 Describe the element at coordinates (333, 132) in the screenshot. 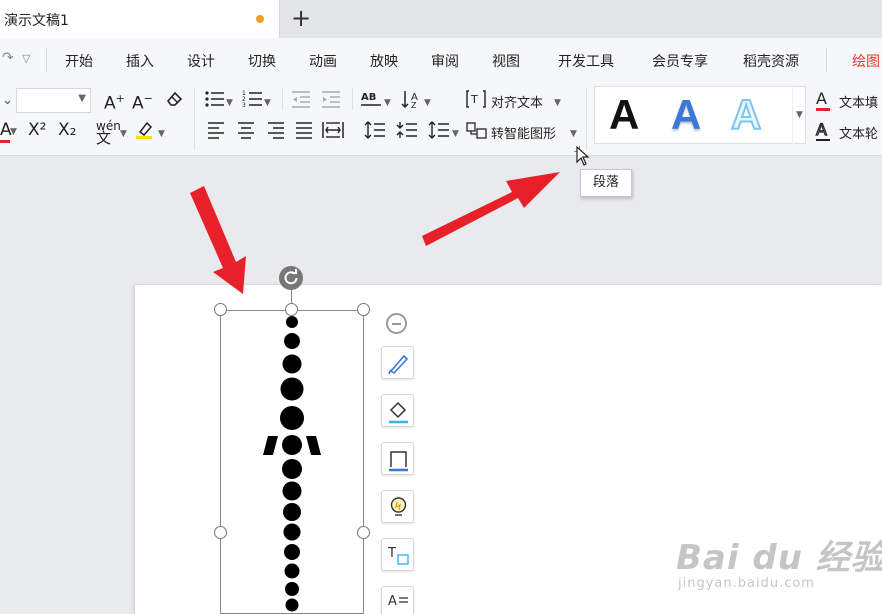

I see `distribute-icon` at that location.